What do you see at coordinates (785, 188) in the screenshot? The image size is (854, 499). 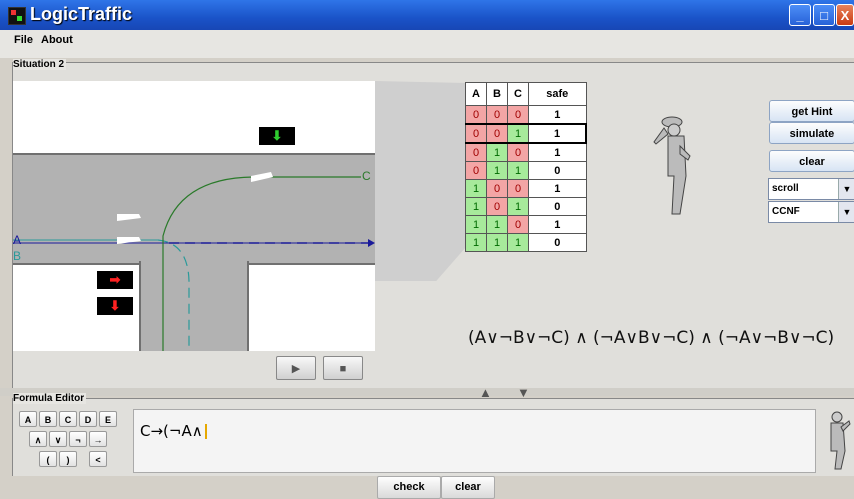 I see `mode-select-value: scroll` at bounding box center [785, 188].